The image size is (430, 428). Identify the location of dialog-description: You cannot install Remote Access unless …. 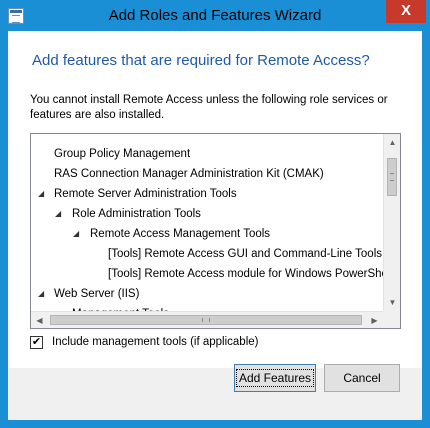
(209, 107).